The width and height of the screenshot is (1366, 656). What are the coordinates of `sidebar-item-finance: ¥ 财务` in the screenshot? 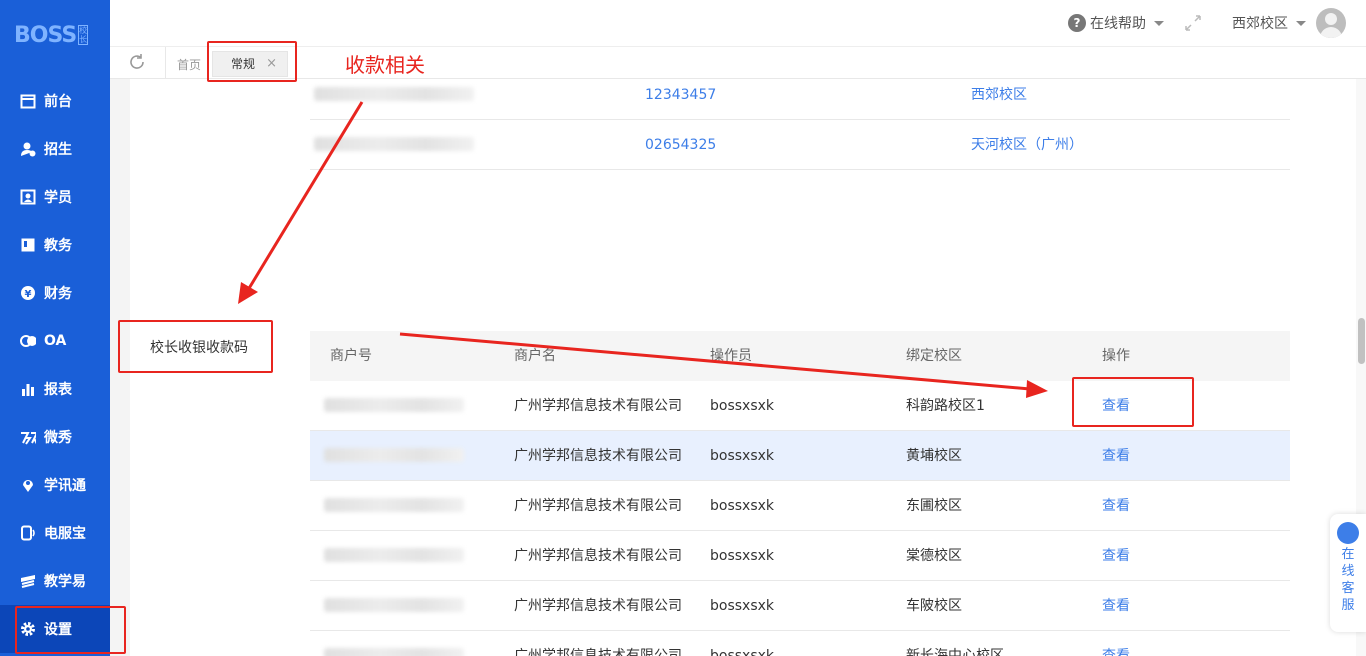 It's located at (55, 293).